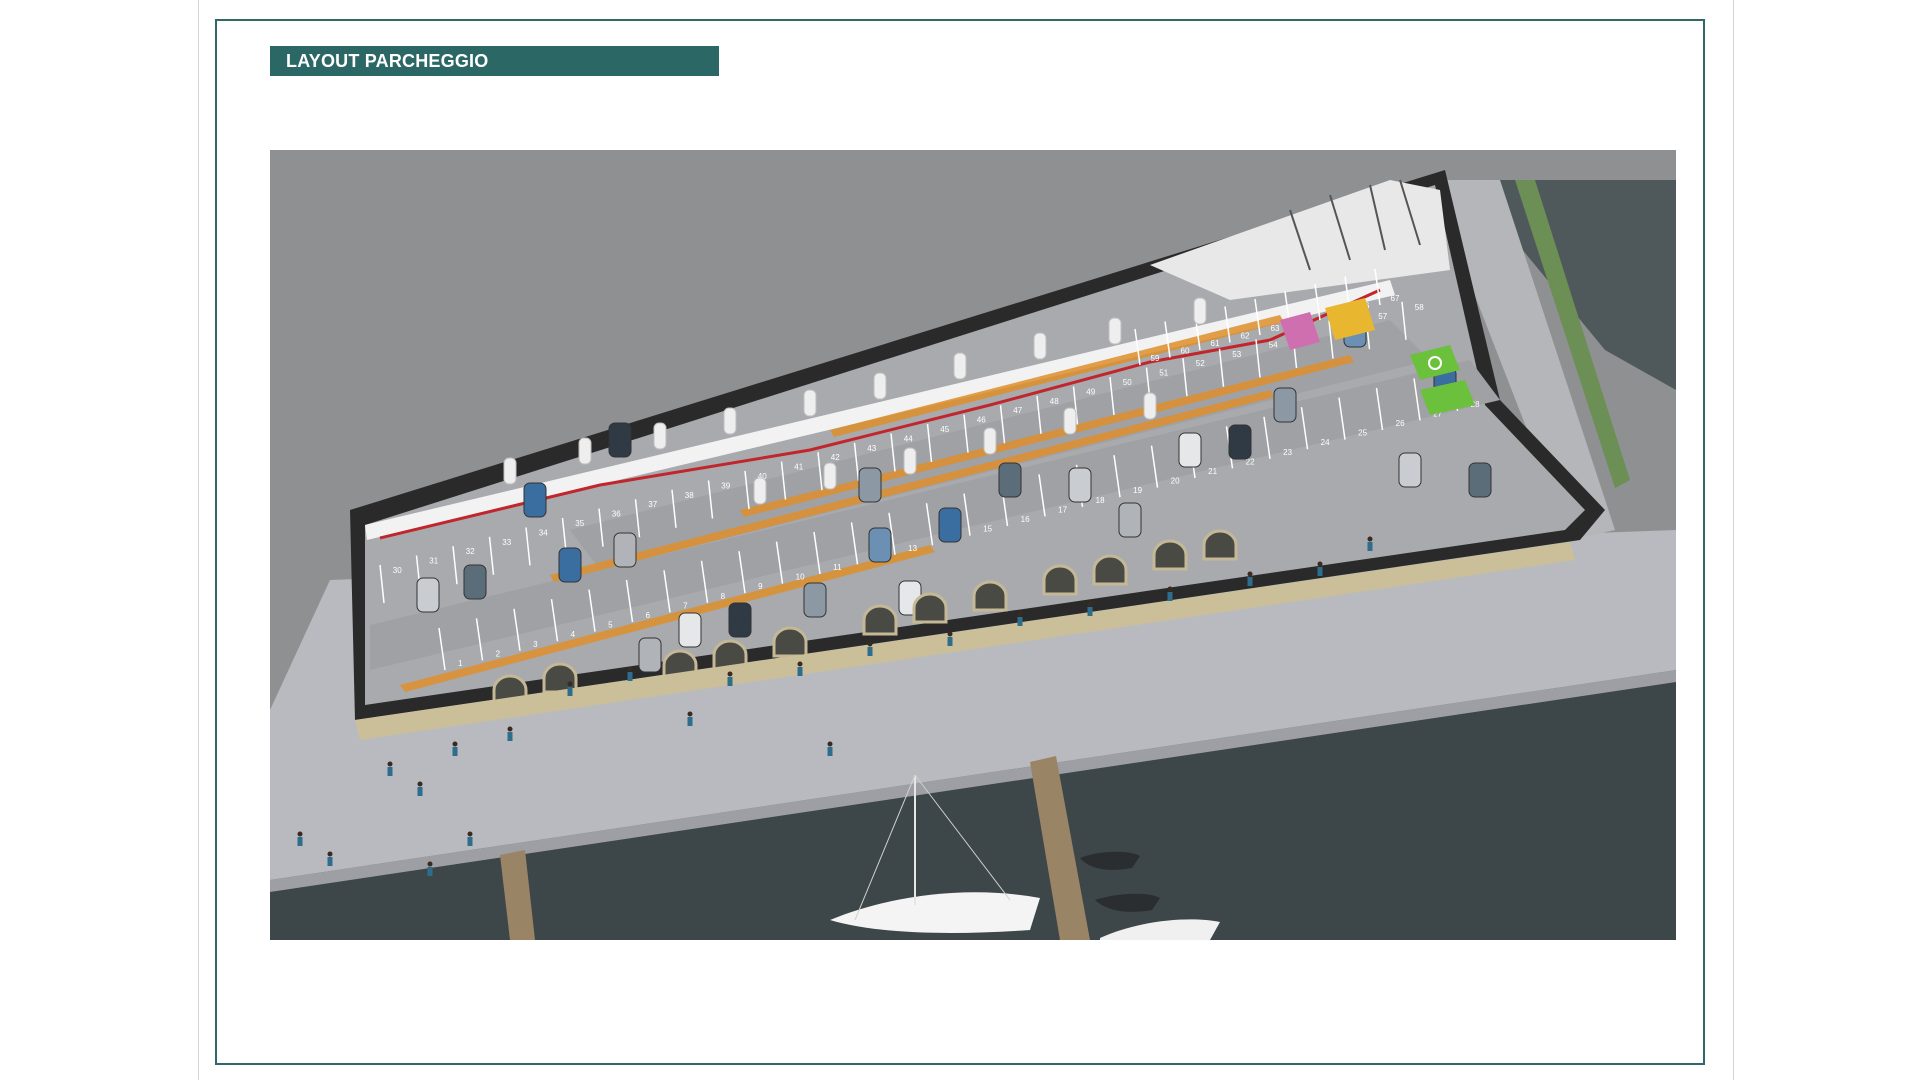 Image resolution: width=1920 pixels, height=1080 pixels. Describe the element at coordinates (498, 653) in the screenshot. I see `stall-number: 2` at that location.